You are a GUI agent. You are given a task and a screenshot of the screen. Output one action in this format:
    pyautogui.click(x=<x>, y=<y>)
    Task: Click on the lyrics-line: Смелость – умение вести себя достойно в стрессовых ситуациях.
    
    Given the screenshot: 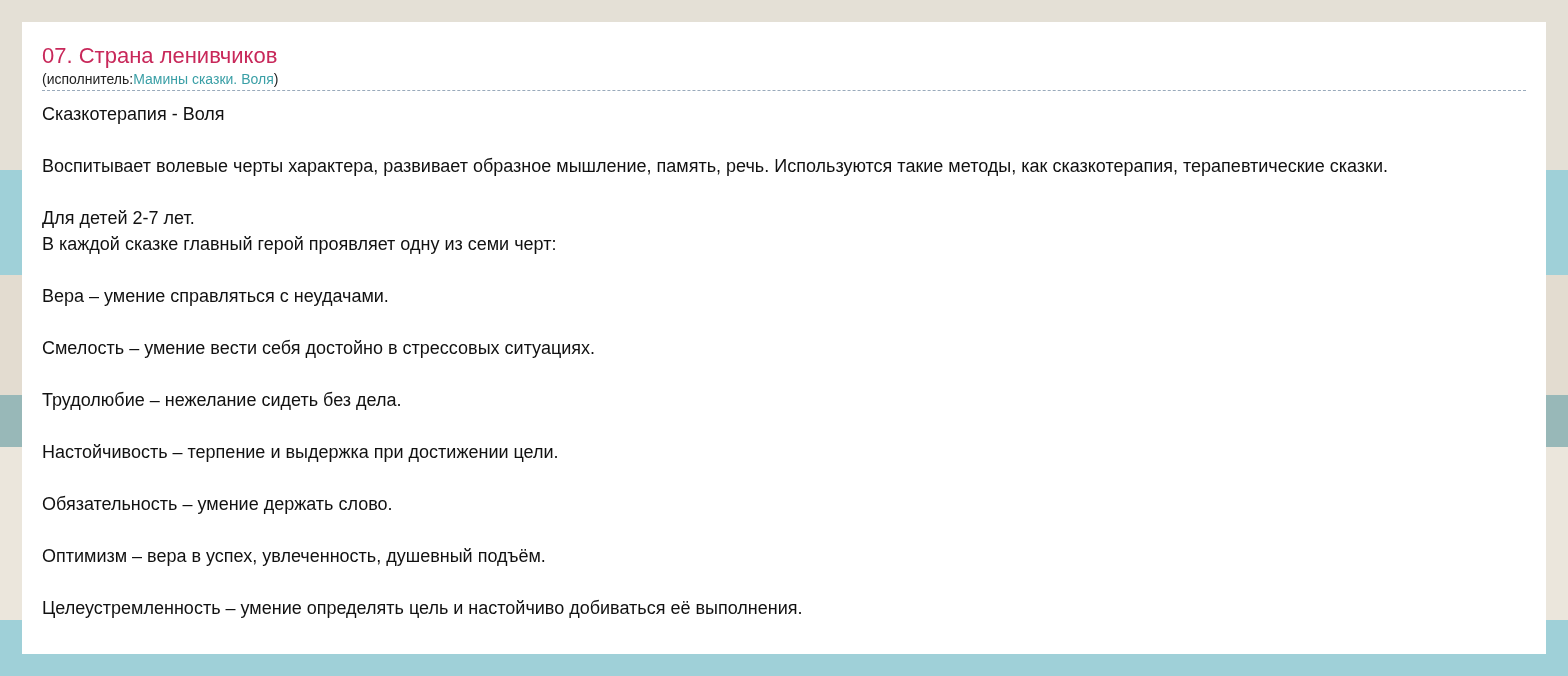 What is the action you would take?
    pyautogui.click(x=318, y=348)
    